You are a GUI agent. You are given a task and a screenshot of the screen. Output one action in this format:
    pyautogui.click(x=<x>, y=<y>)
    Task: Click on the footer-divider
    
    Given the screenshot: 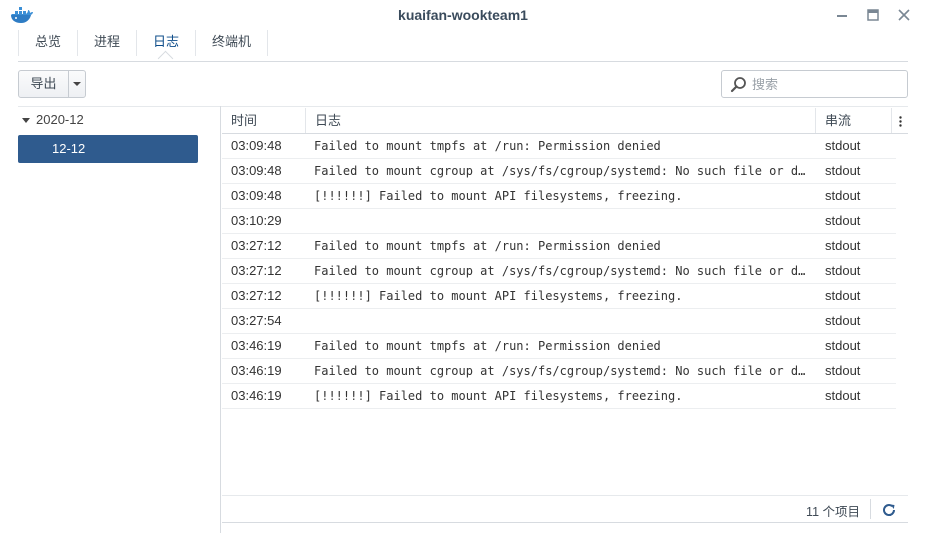 What is the action you would take?
    pyautogui.click(x=565, y=495)
    